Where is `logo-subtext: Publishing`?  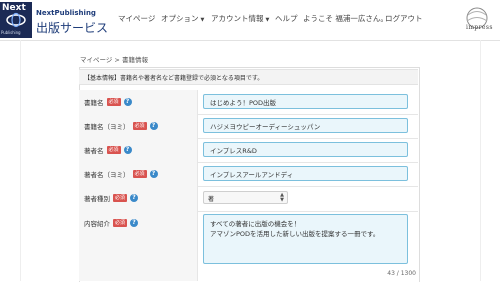
logo-subtext: Publishing is located at coordinates (11, 32).